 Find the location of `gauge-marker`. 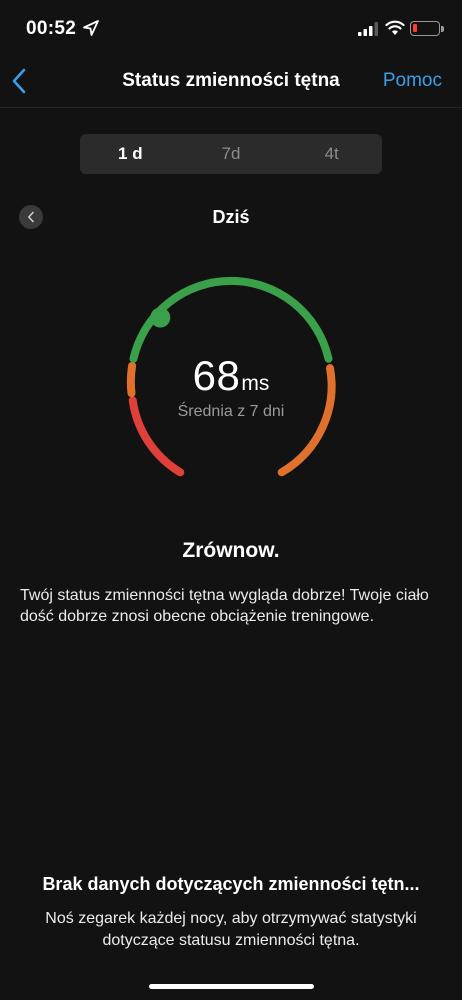

gauge-marker is located at coordinates (160, 317).